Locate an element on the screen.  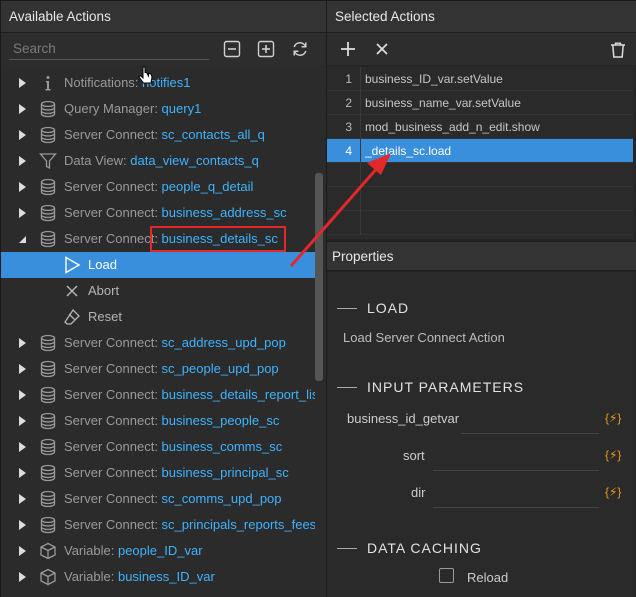
tree-item: Server Connect: business_comms_sc is located at coordinates (158, 447).